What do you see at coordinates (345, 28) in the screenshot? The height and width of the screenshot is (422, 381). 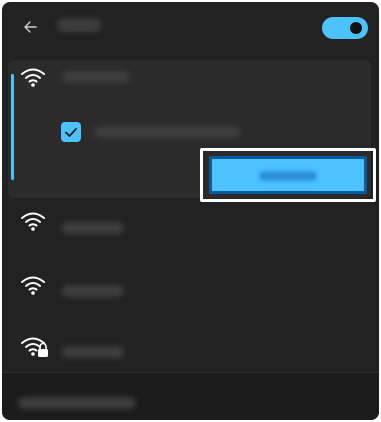 I see `wifi-toggle` at bounding box center [345, 28].